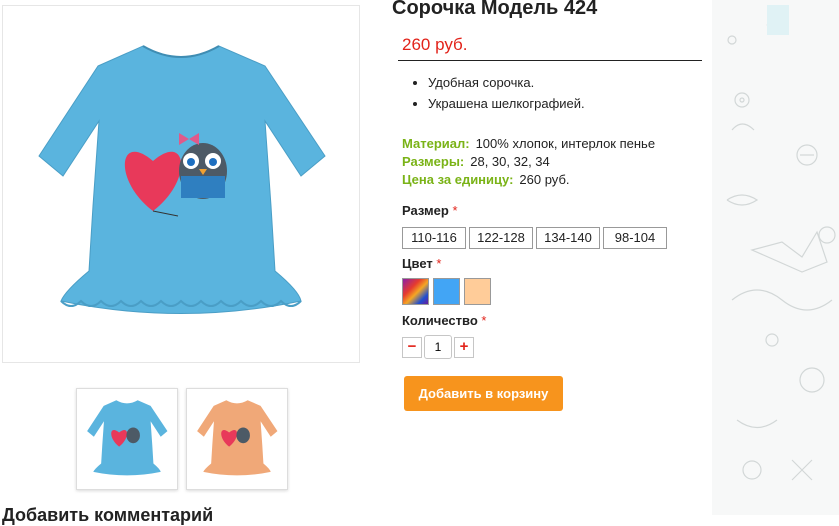  Describe the element at coordinates (565, 143) in the screenshot. I see `spec-value: 100% хлопок, интерлок пенье` at that location.